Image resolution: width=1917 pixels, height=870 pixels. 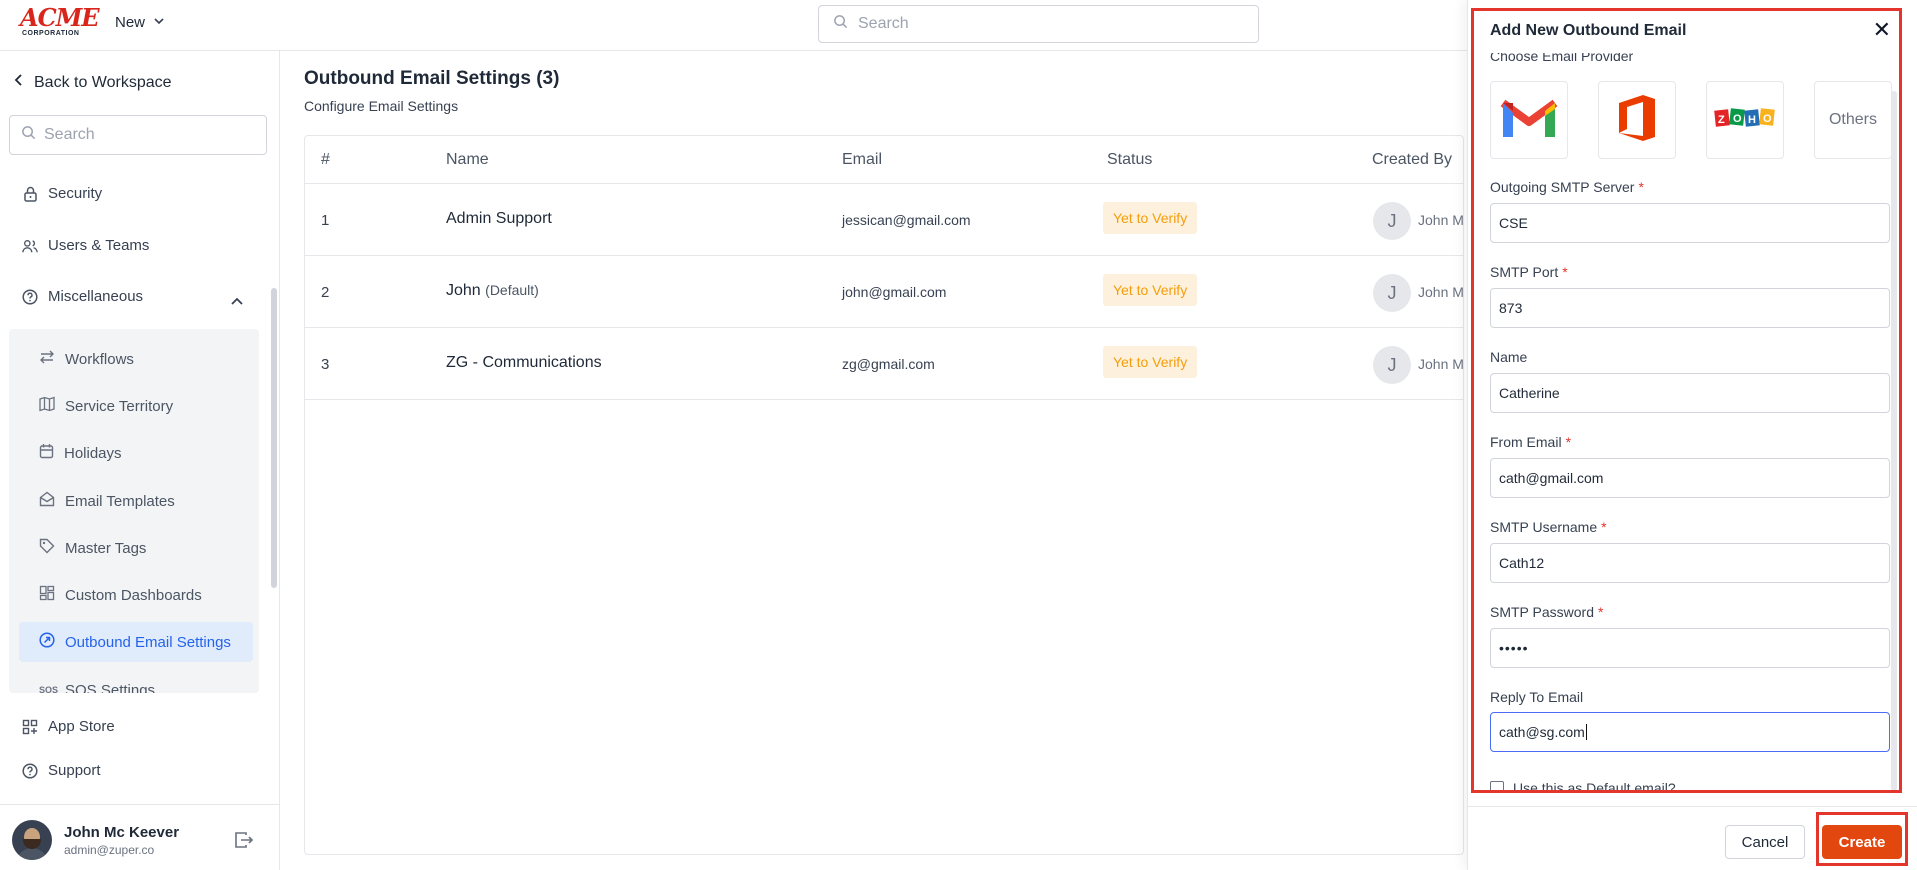 I want to click on drawer-scrollbar, so click(x=1894, y=440).